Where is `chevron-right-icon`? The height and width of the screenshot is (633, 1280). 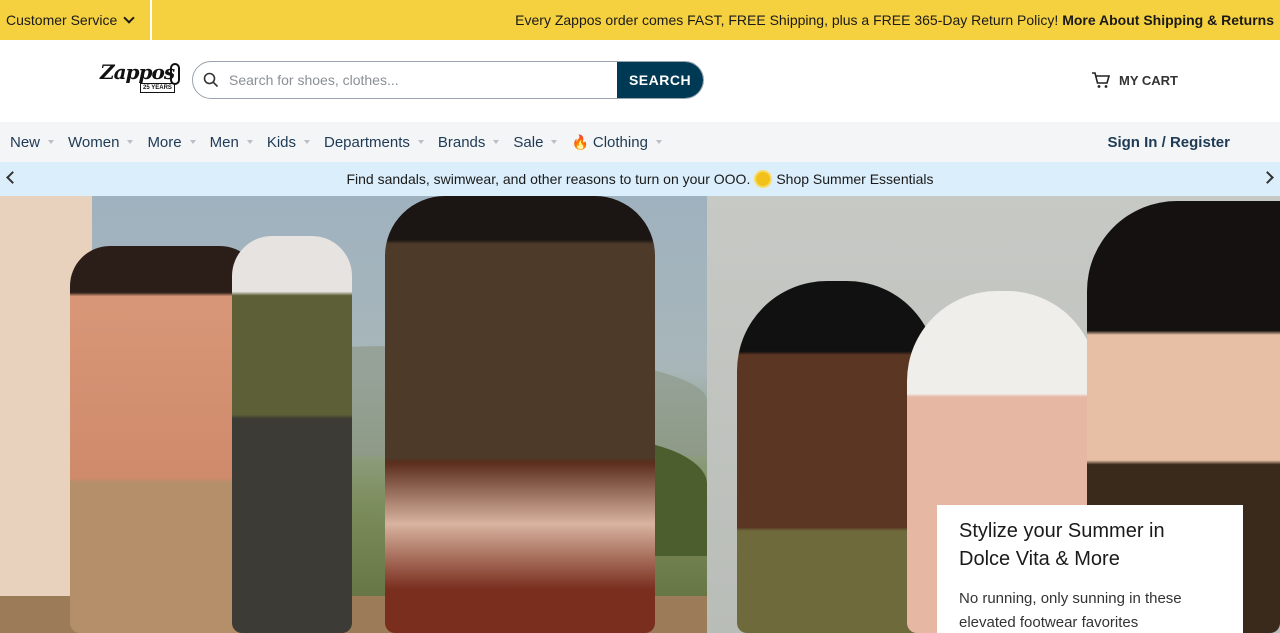
chevron-right-icon is located at coordinates (1267, 177).